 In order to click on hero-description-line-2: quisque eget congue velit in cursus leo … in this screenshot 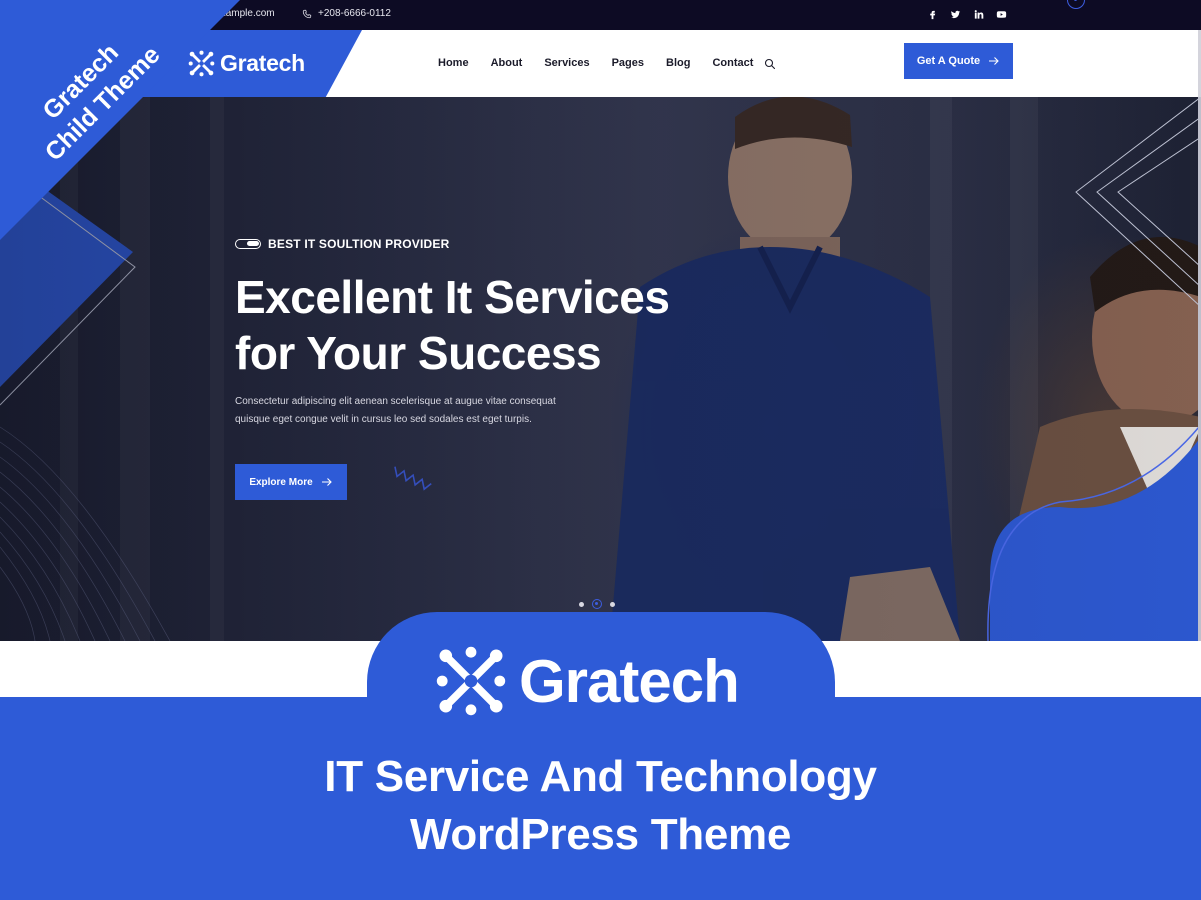, I will do `click(383, 419)`.